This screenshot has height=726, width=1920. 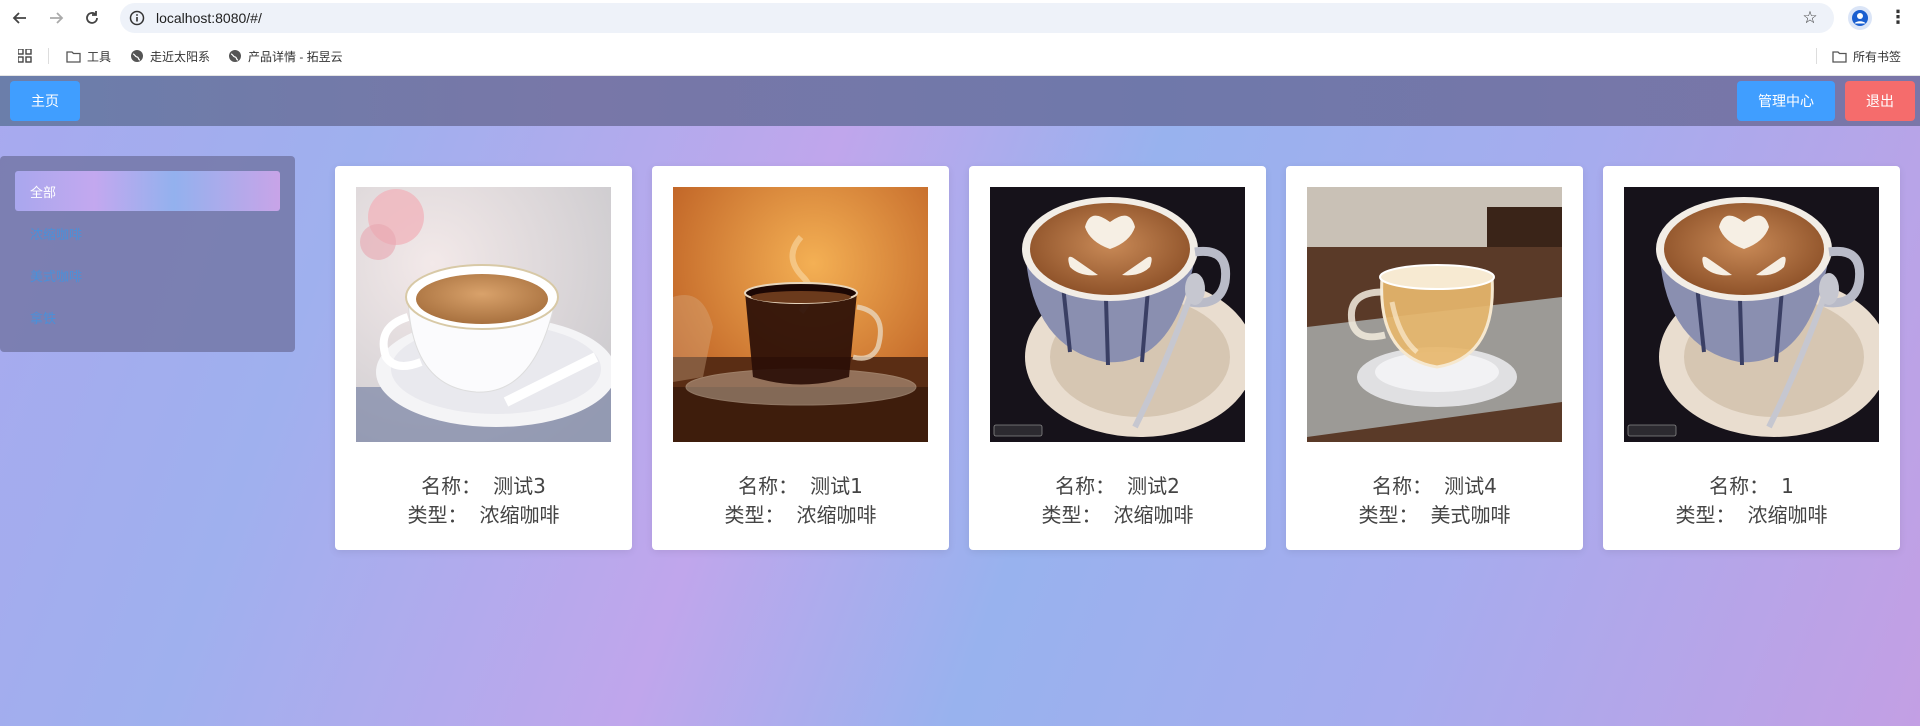 I want to click on product-card: 名称： 测试1 类型： 浓缩咖啡, so click(x=800, y=358).